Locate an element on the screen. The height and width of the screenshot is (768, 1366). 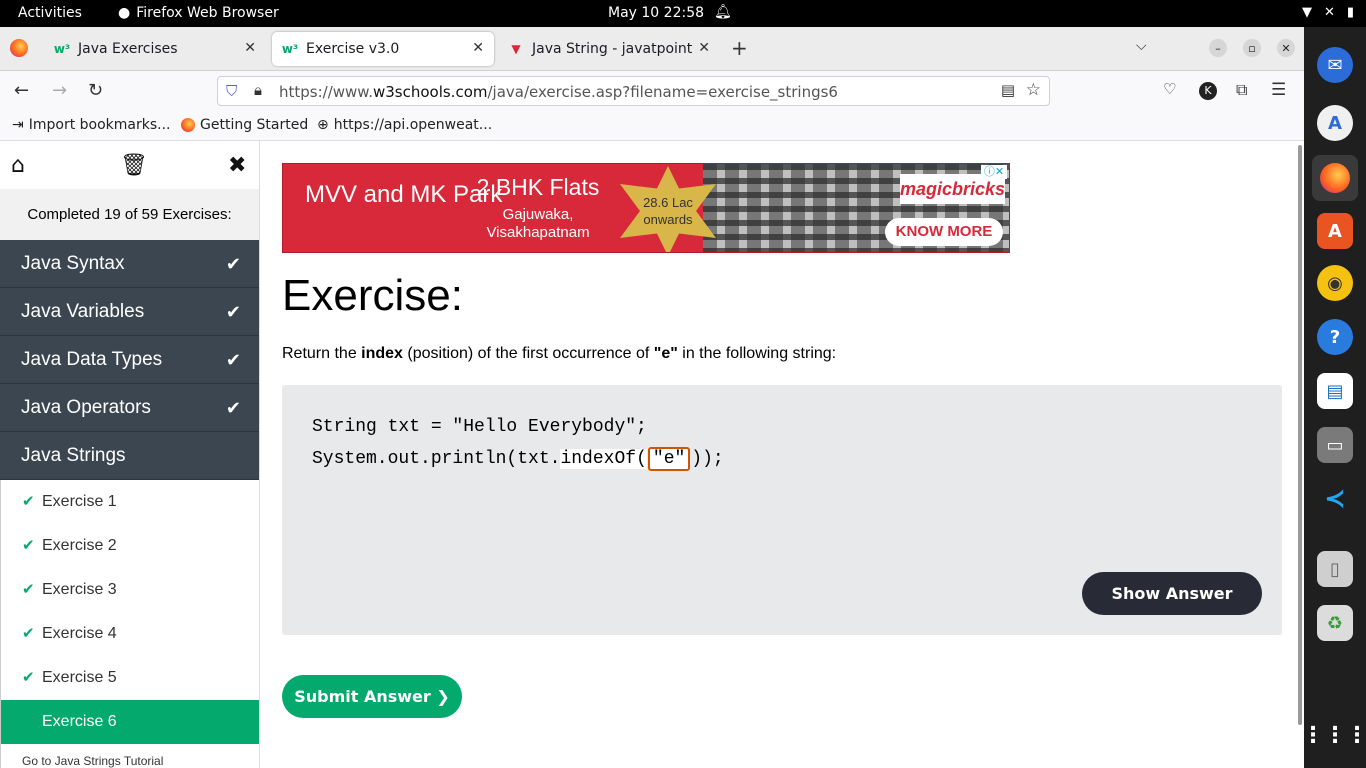
exercise-item-1: ✔ Exercise 1 is located at coordinates (130, 502).